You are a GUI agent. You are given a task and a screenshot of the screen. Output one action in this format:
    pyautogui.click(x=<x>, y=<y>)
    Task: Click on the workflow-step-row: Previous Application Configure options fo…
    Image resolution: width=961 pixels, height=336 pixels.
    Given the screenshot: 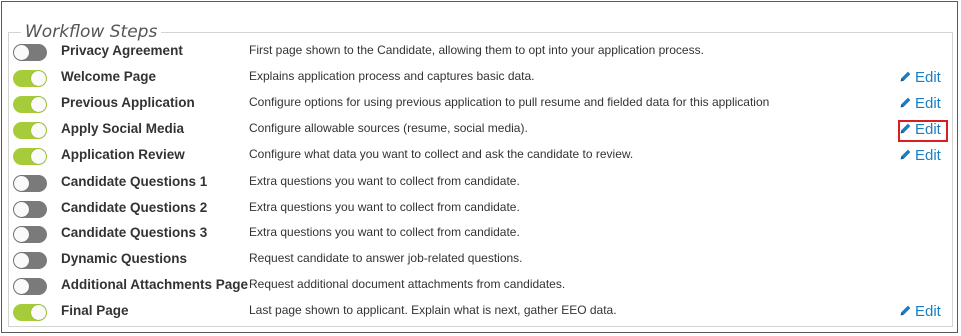 What is the action you would take?
    pyautogui.click(x=480, y=108)
    